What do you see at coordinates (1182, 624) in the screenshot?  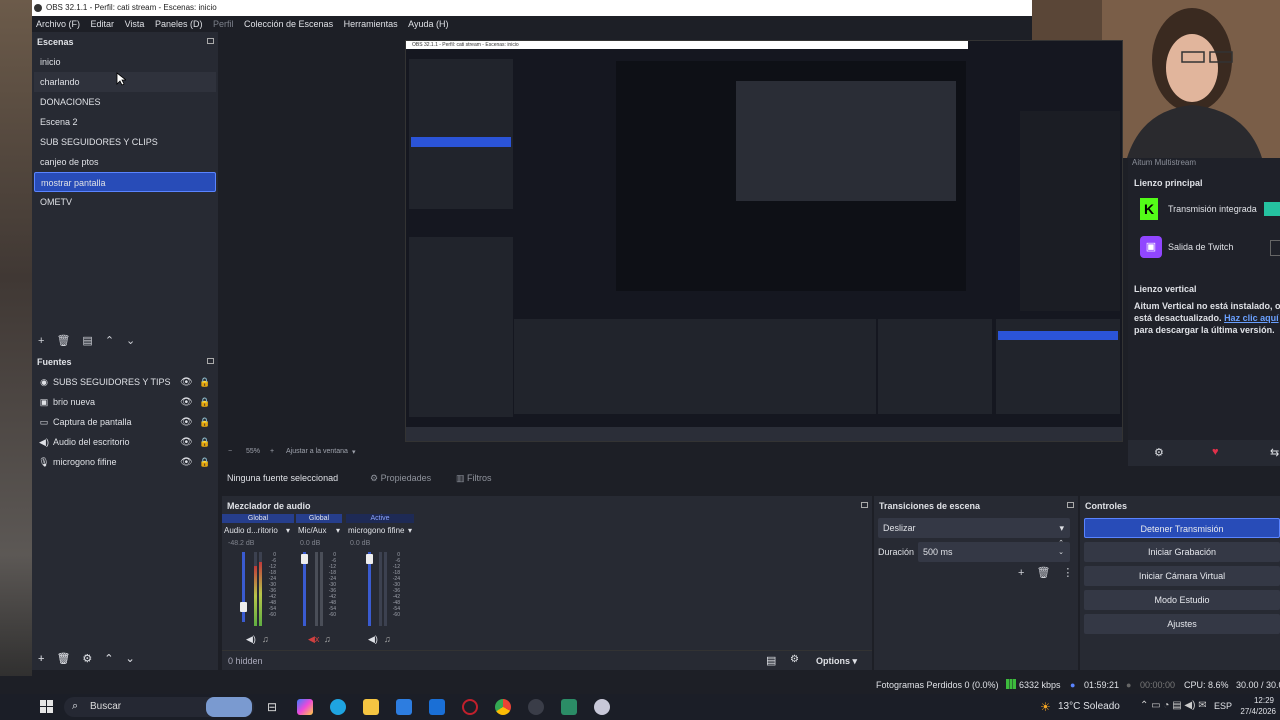 I see `settings-button: Ajustes` at bounding box center [1182, 624].